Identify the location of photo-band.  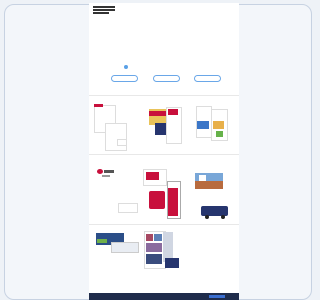
(209, 185).